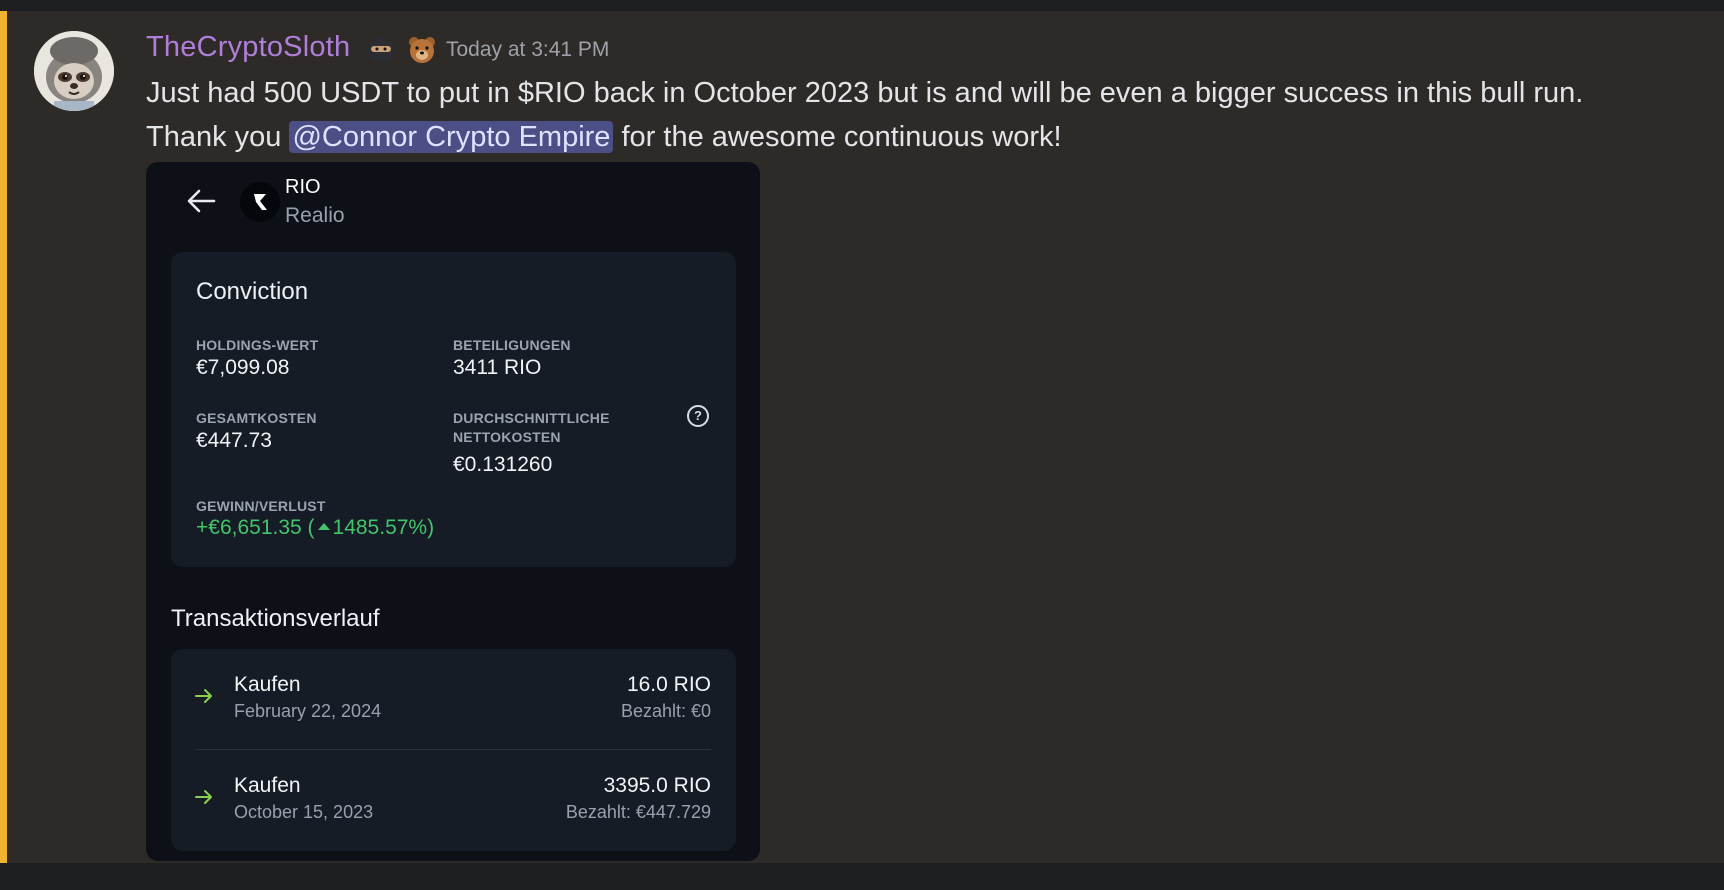 The width and height of the screenshot is (1724, 890). Describe the element at coordinates (260, 202) in the screenshot. I see `realio-logo-icon` at that location.